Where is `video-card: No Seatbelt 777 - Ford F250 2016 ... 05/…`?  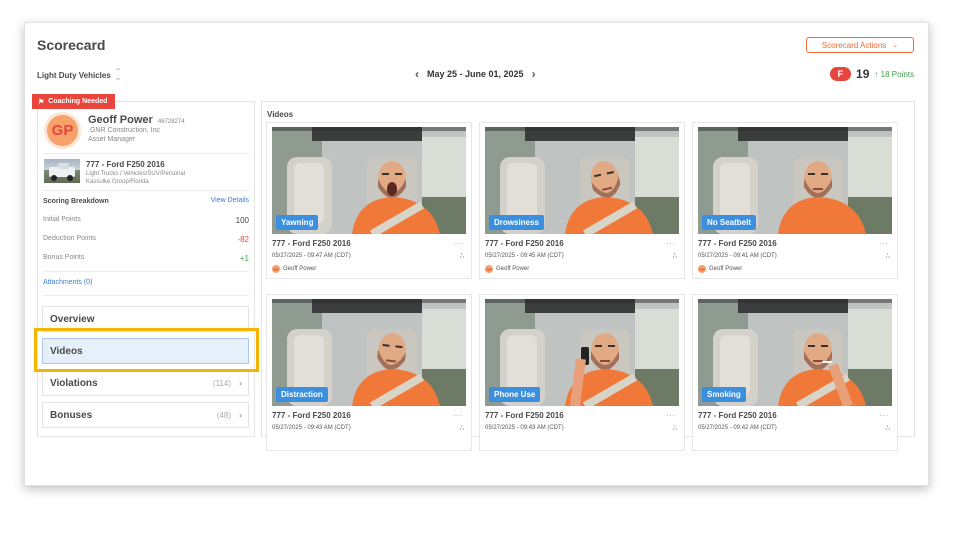
video-card: No Seatbelt 777 - Ford F250 2016 ... 05/… is located at coordinates (795, 200).